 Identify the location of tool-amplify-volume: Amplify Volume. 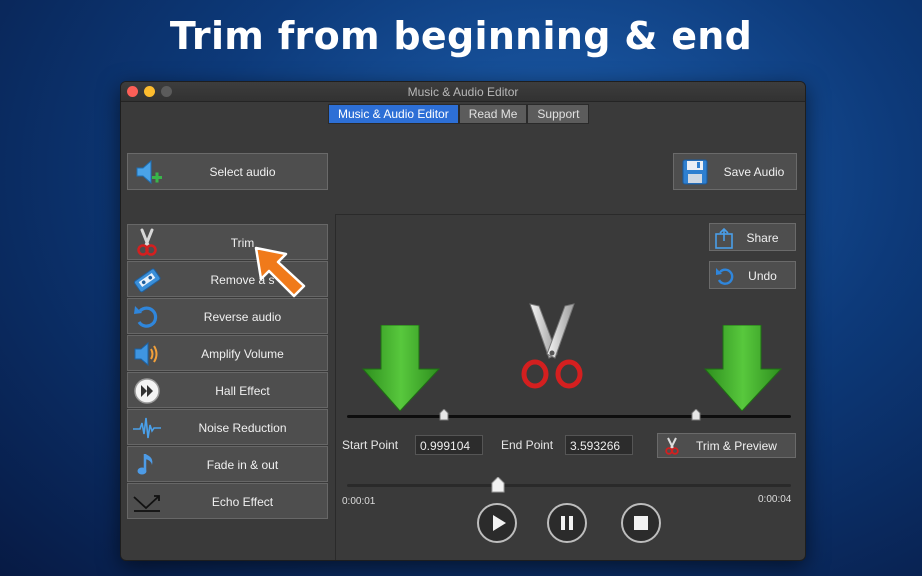
(227, 353).